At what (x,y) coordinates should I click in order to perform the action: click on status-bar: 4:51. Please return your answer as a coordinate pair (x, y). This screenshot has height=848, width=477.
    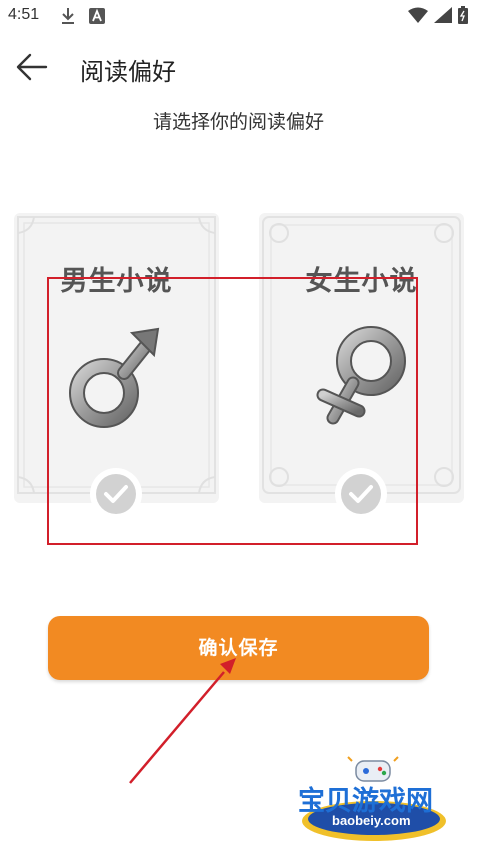
    Looking at the image, I should click on (238, 16).